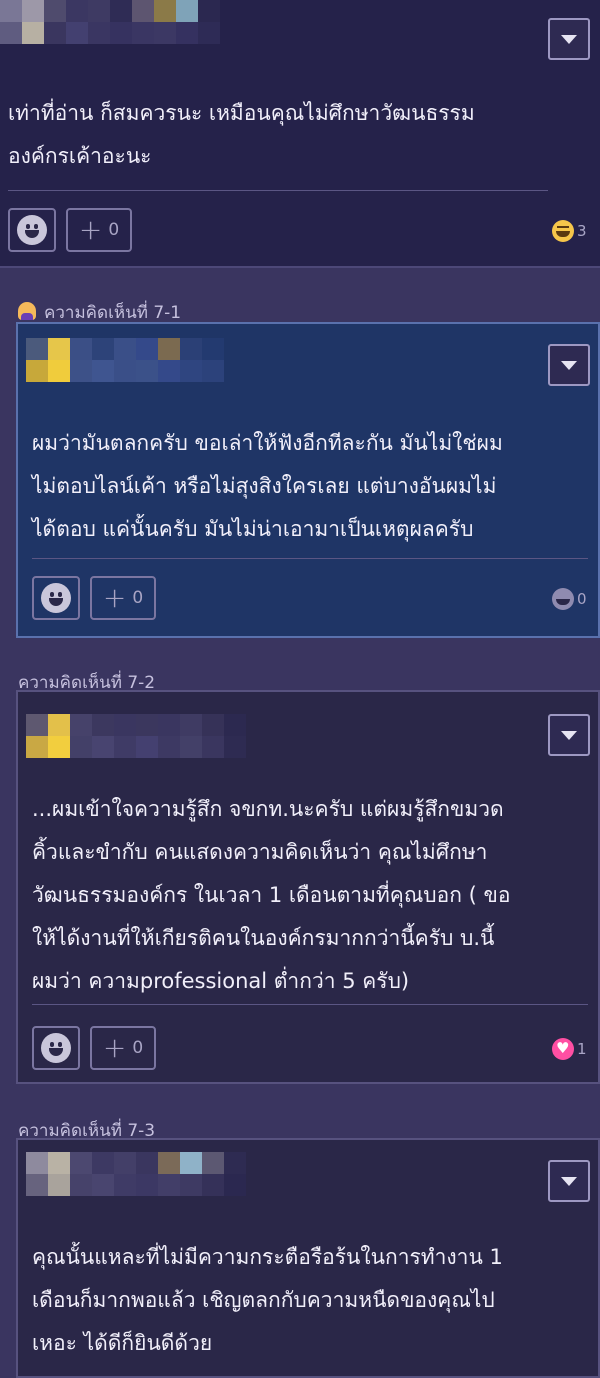 The height and width of the screenshot is (1378, 600). I want to click on reaction-count: 3, so click(582, 231).